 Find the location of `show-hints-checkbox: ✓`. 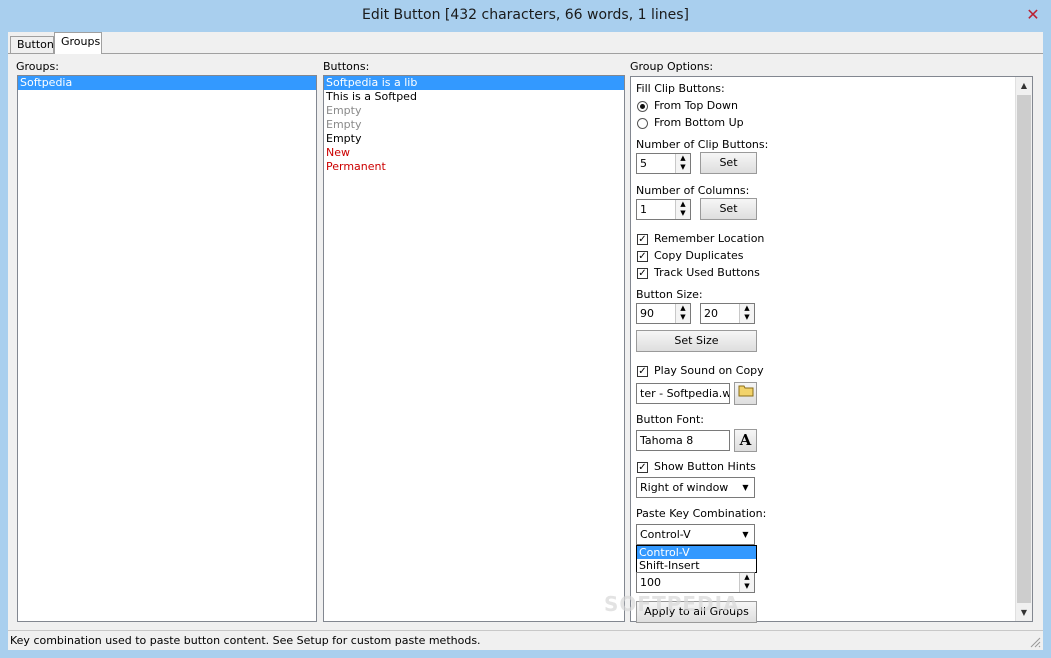

show-hints-checkbox: ✓ is located at coordinates (642, 467).